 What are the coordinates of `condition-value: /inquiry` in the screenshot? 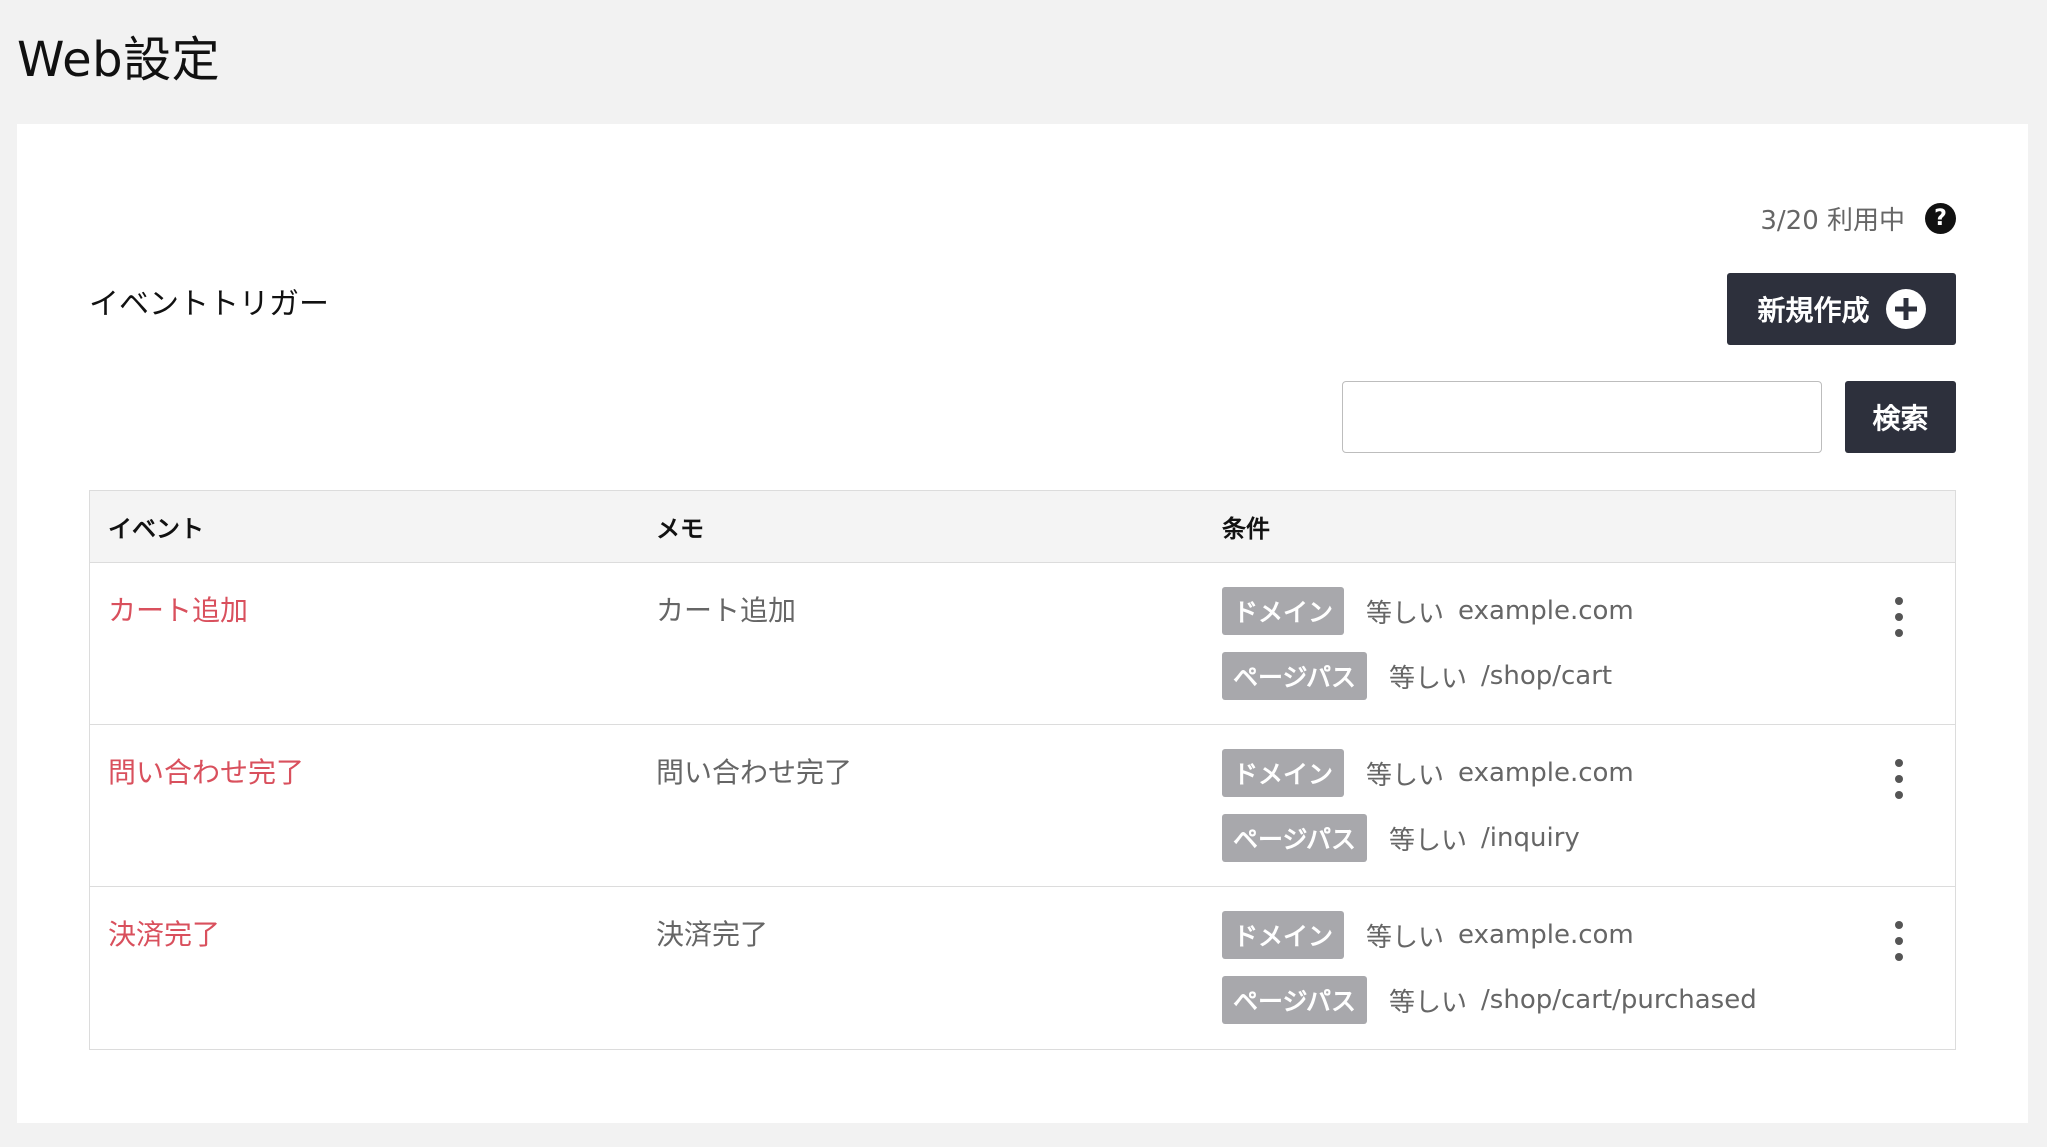 It's located at (1530, 838).